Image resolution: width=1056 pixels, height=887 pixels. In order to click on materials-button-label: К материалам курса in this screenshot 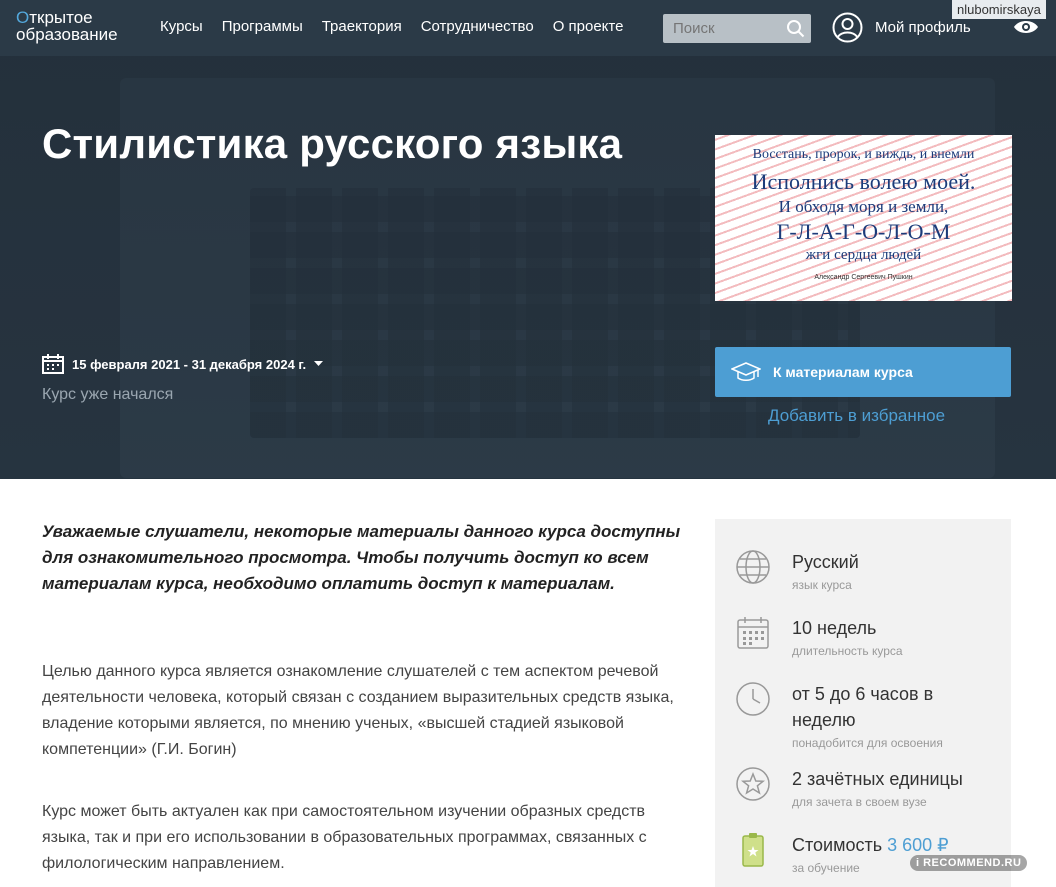, I will do `click(843, 372)`.